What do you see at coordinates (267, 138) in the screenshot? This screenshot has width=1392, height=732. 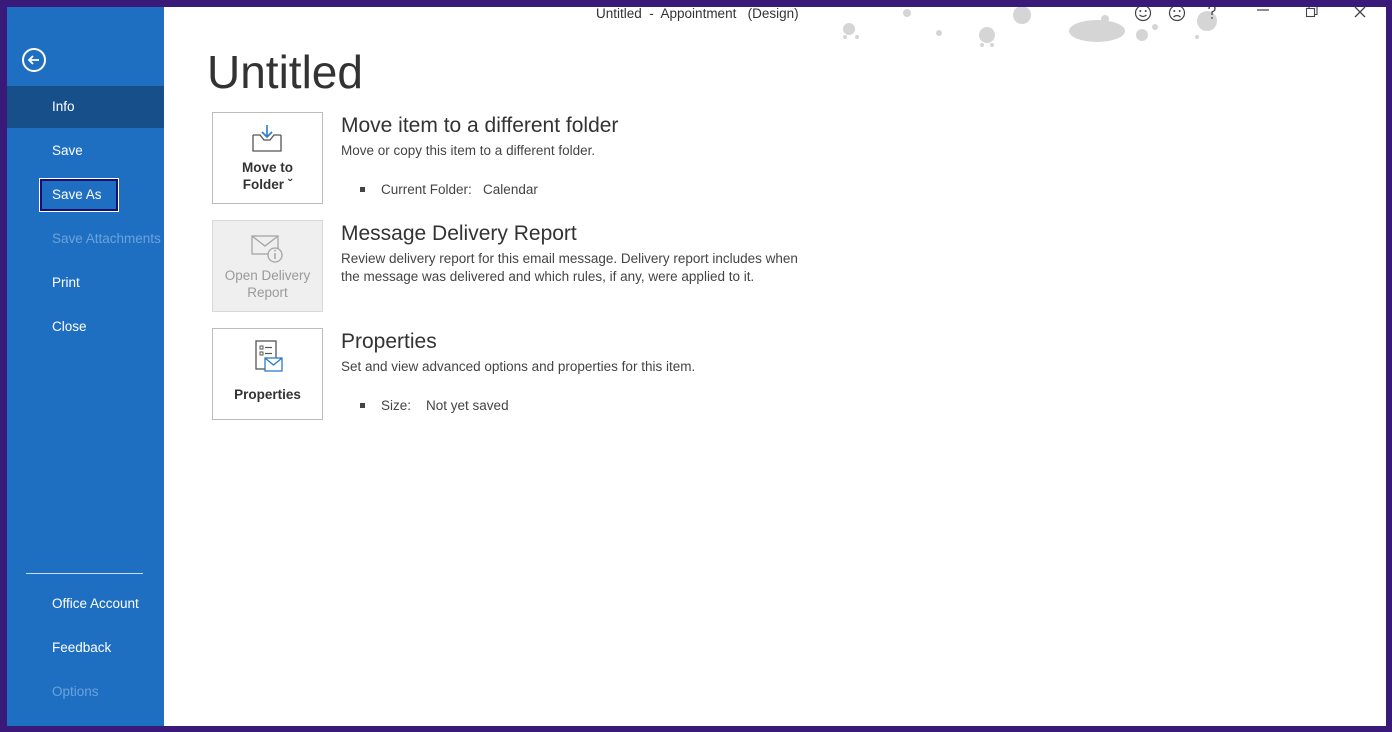 I see `move-folder-icon` at bounding box center [267, 138].